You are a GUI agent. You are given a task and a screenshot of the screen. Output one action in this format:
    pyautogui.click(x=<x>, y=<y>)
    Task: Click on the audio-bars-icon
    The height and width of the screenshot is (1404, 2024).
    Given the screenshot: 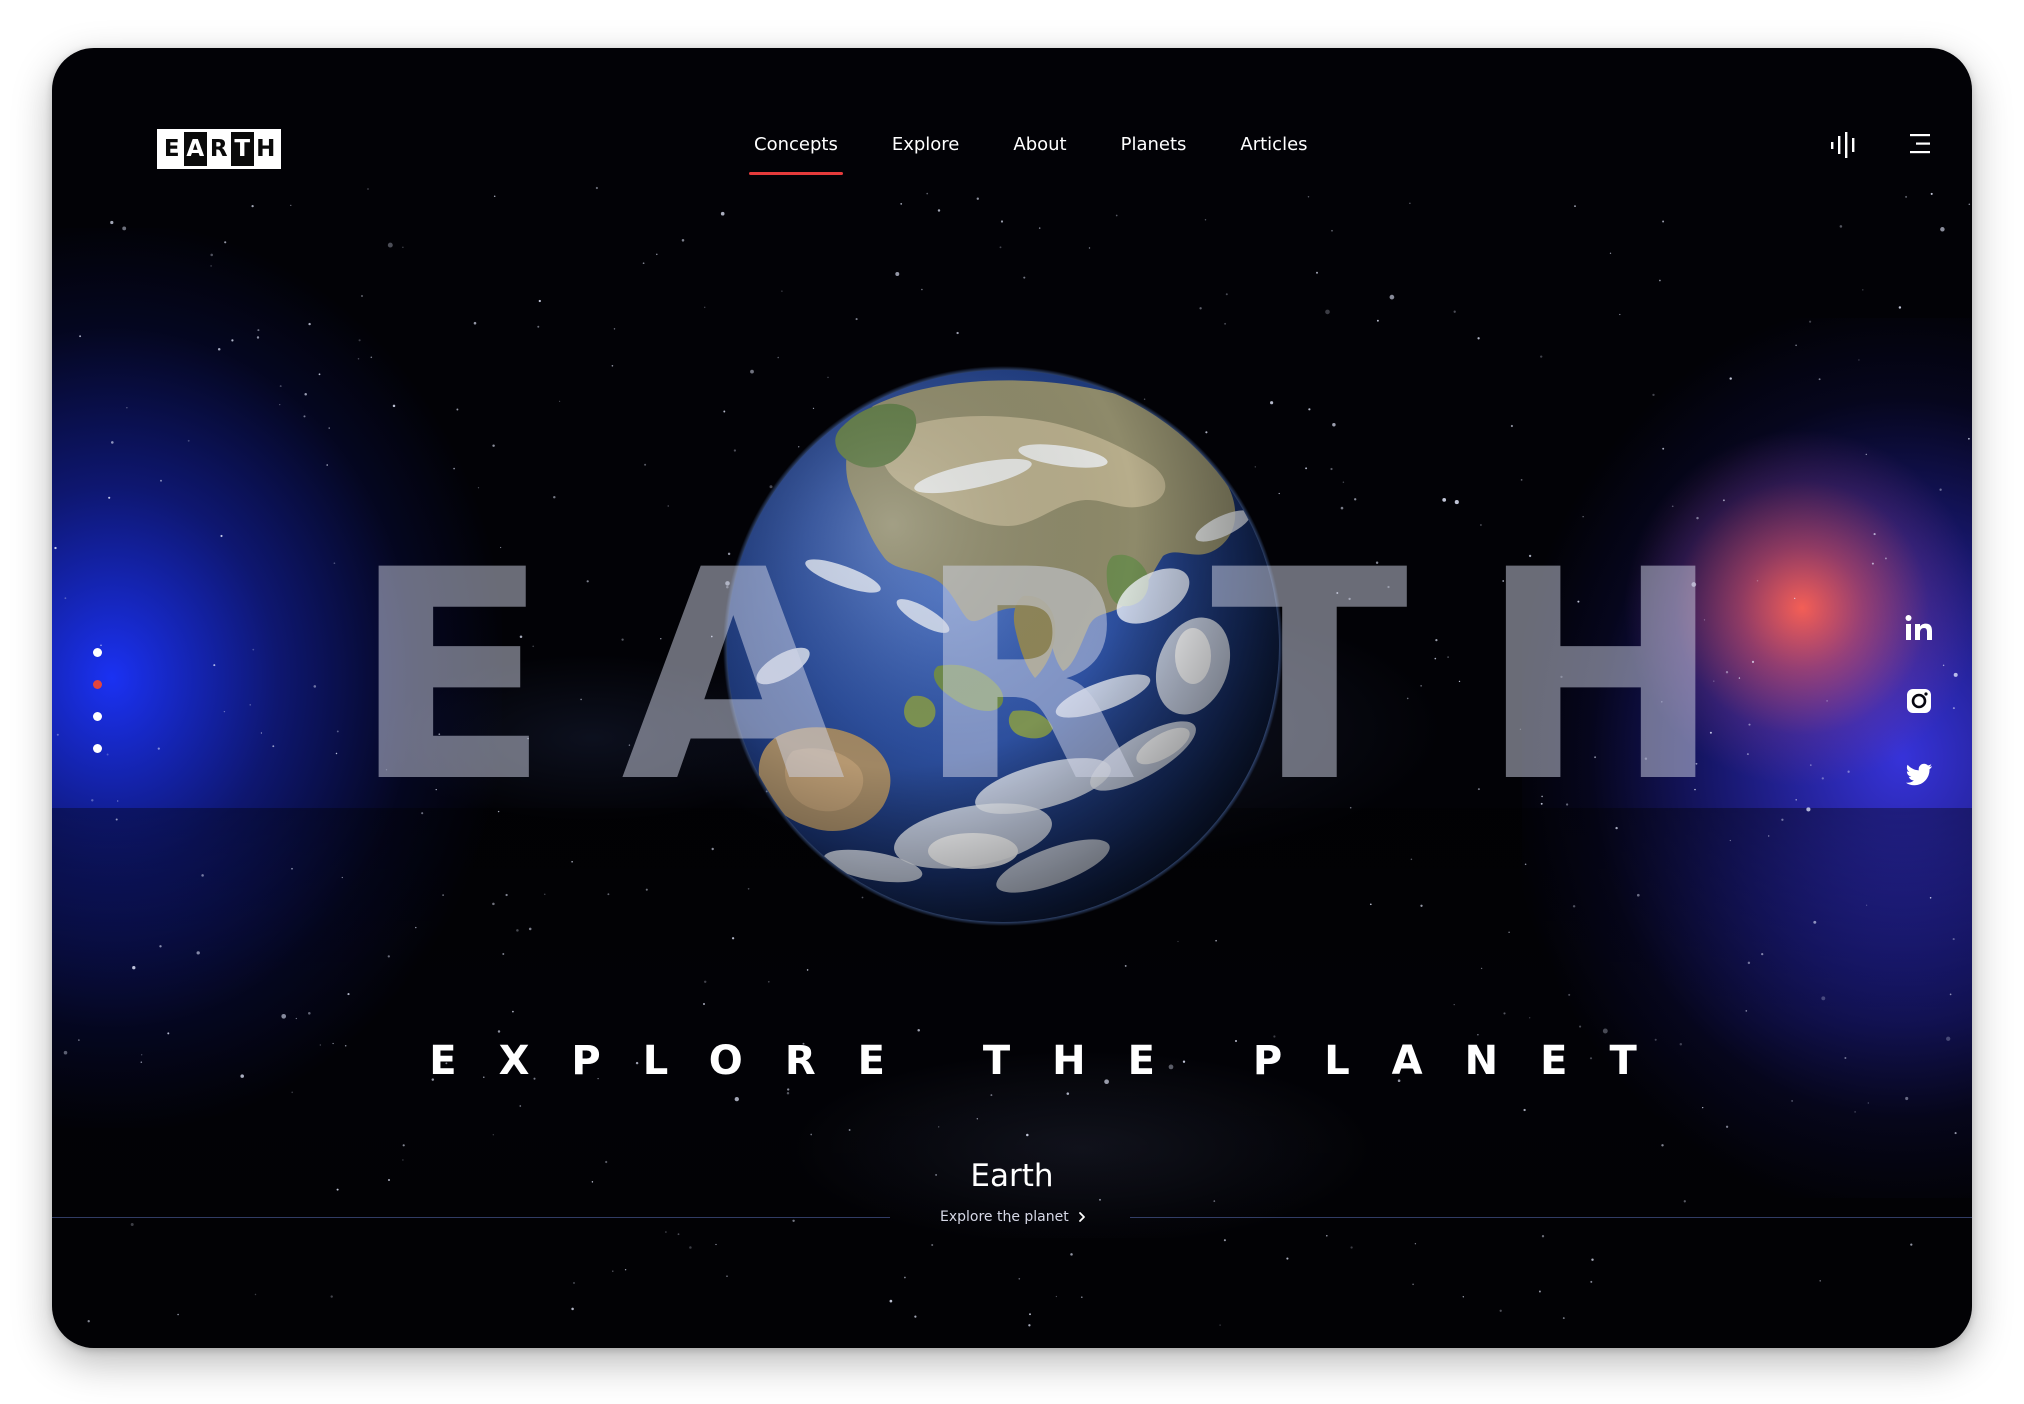 What is the action you would take?
    pyautogui.click(x=1845, y=145)
    